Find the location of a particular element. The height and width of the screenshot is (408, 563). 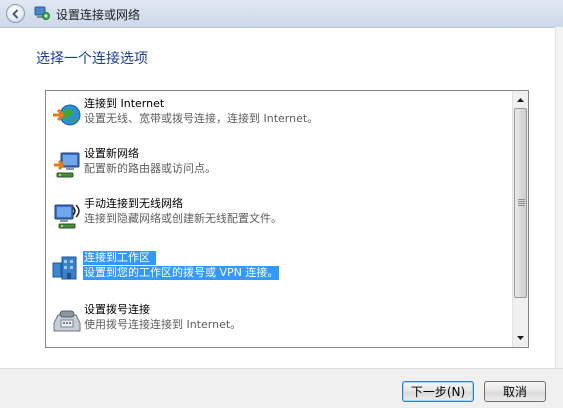

option-description: 使用拨号连接连接到 Internet。 is located at coordinates (163, 324).